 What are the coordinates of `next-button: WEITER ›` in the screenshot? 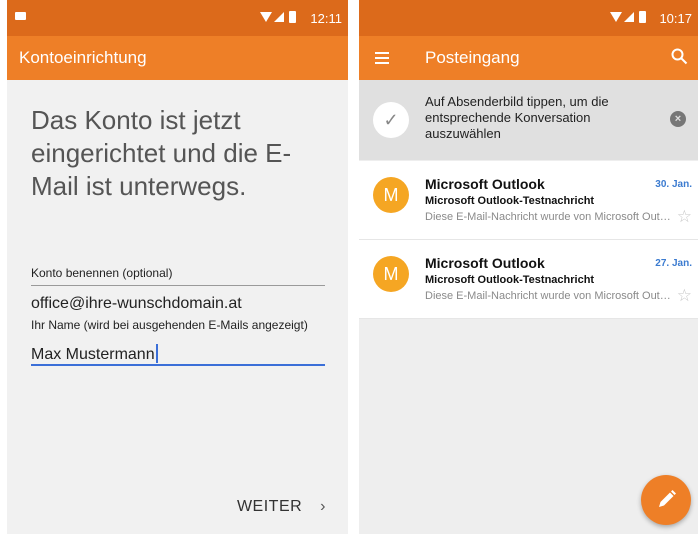 It's located at (281, 507).